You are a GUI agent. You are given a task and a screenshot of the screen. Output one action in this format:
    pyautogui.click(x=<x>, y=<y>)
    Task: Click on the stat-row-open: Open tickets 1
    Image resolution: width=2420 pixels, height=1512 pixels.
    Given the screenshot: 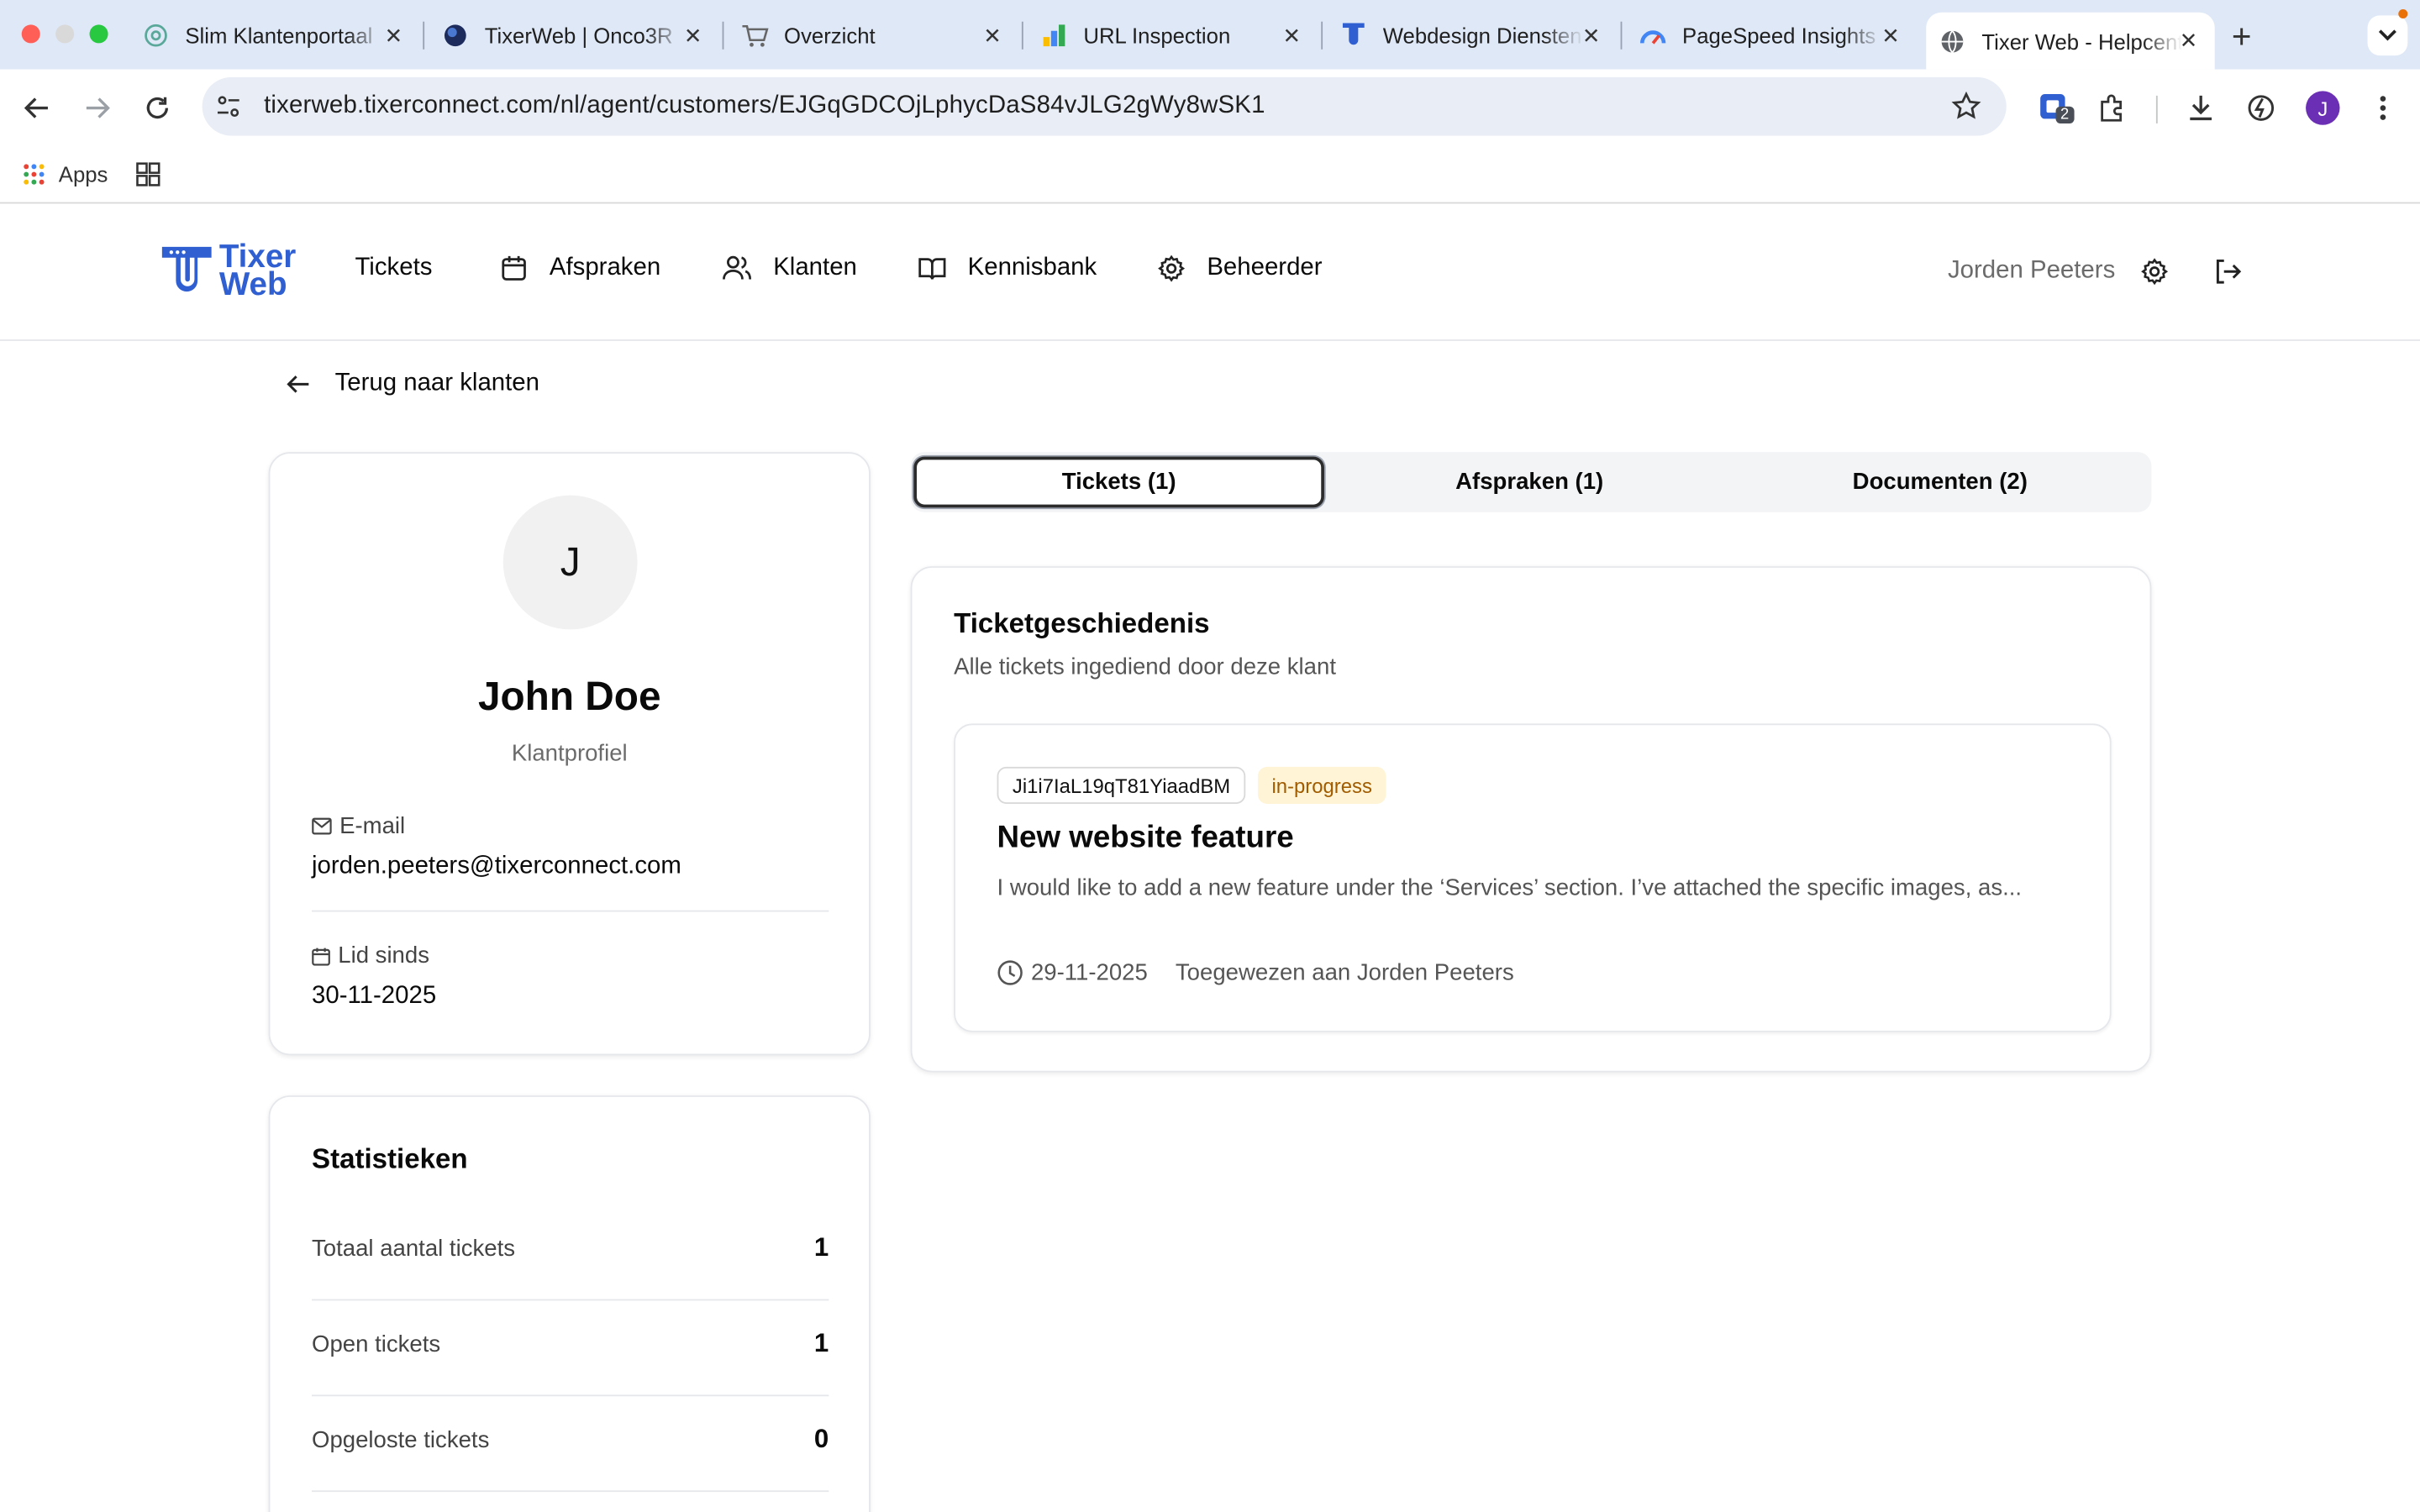 What is the action you would take?
    pyautogui.click(x=570, y=1348)
    